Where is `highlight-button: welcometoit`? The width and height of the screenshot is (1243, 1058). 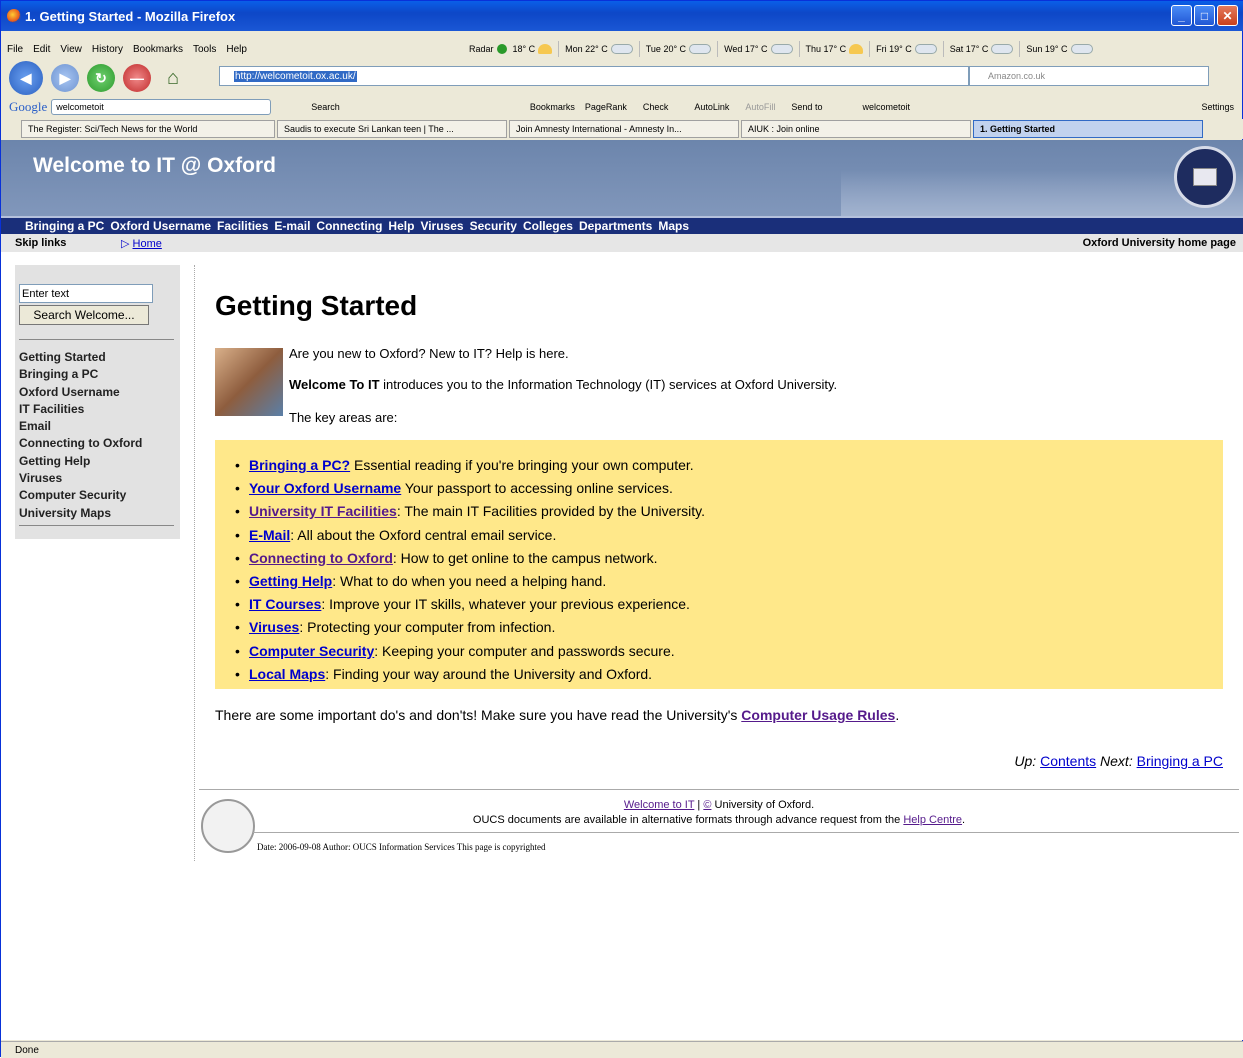
highlight-button: welcometoit is located at coordinates (886, 107).